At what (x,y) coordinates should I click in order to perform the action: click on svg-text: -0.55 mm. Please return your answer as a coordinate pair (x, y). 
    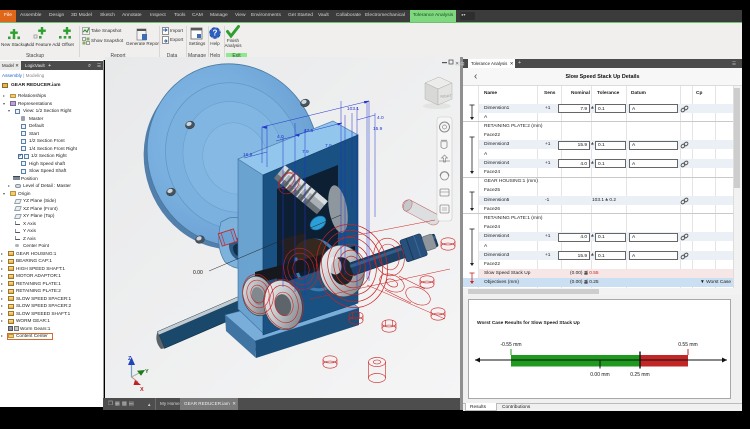
    Looking at the image, I should click on (510, 345).